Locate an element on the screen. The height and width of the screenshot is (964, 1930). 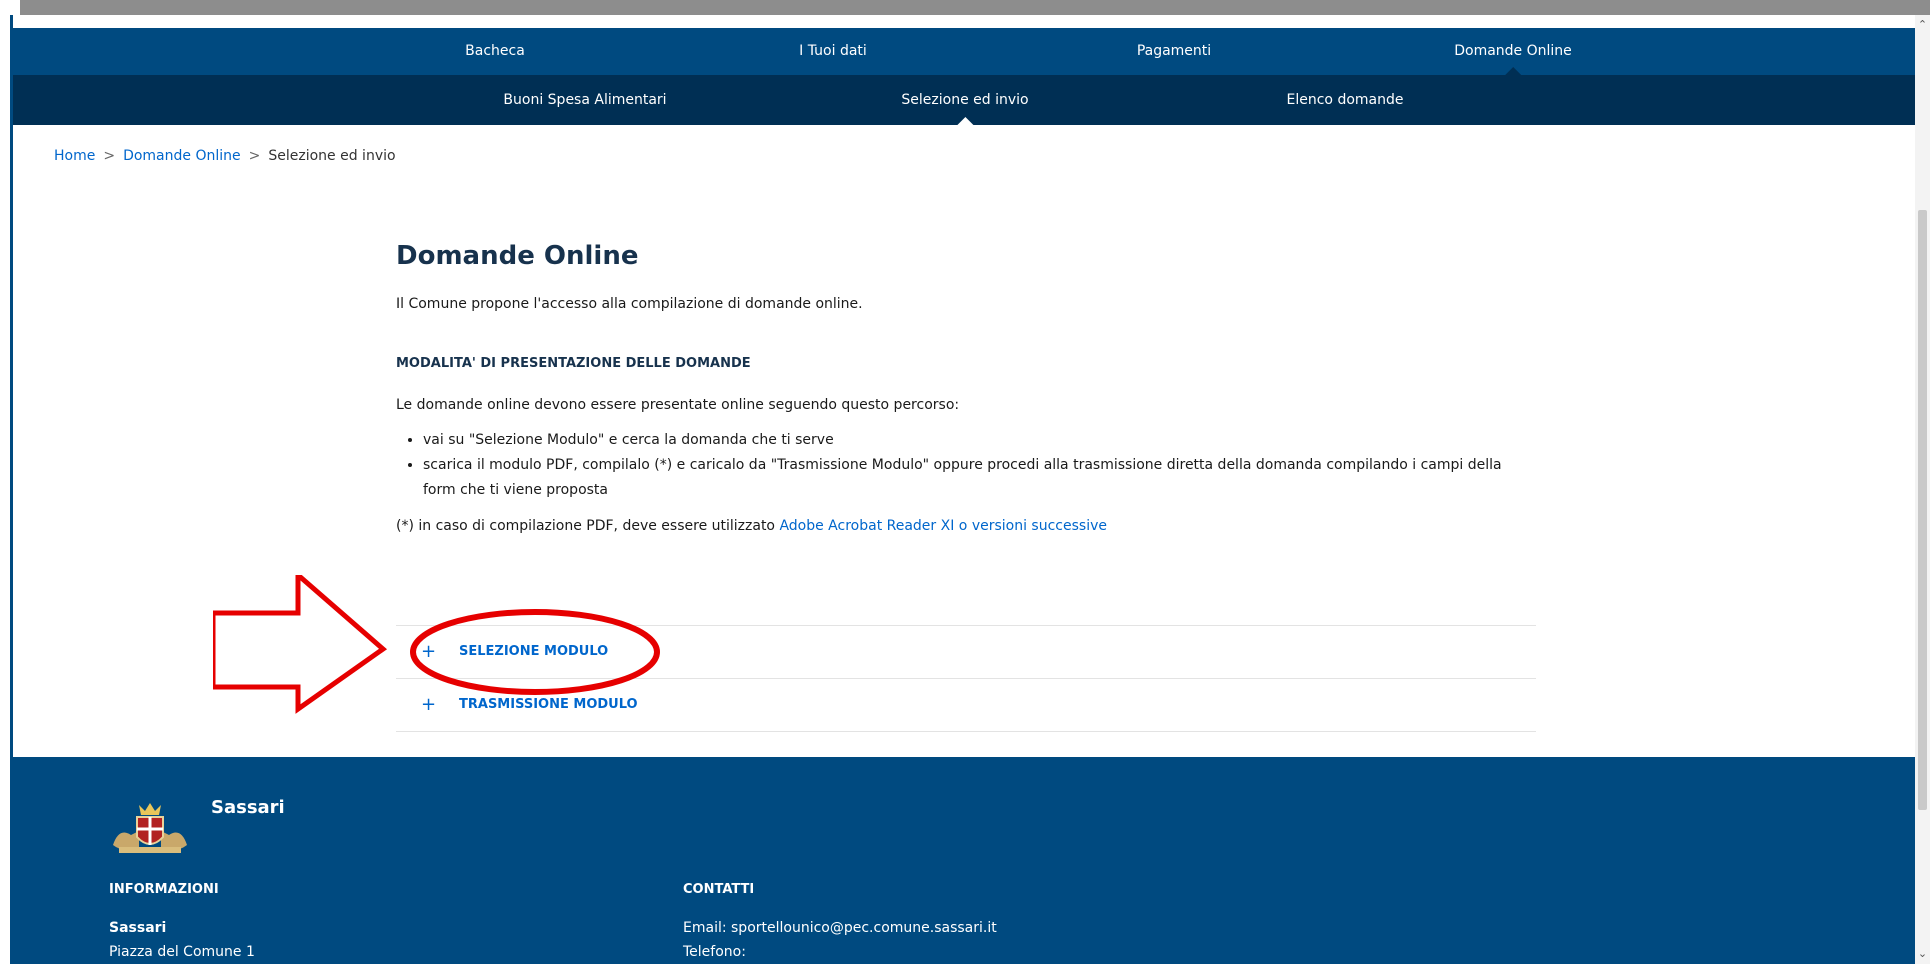
scrollbar-thumb is located at coordinates (1922, 510).